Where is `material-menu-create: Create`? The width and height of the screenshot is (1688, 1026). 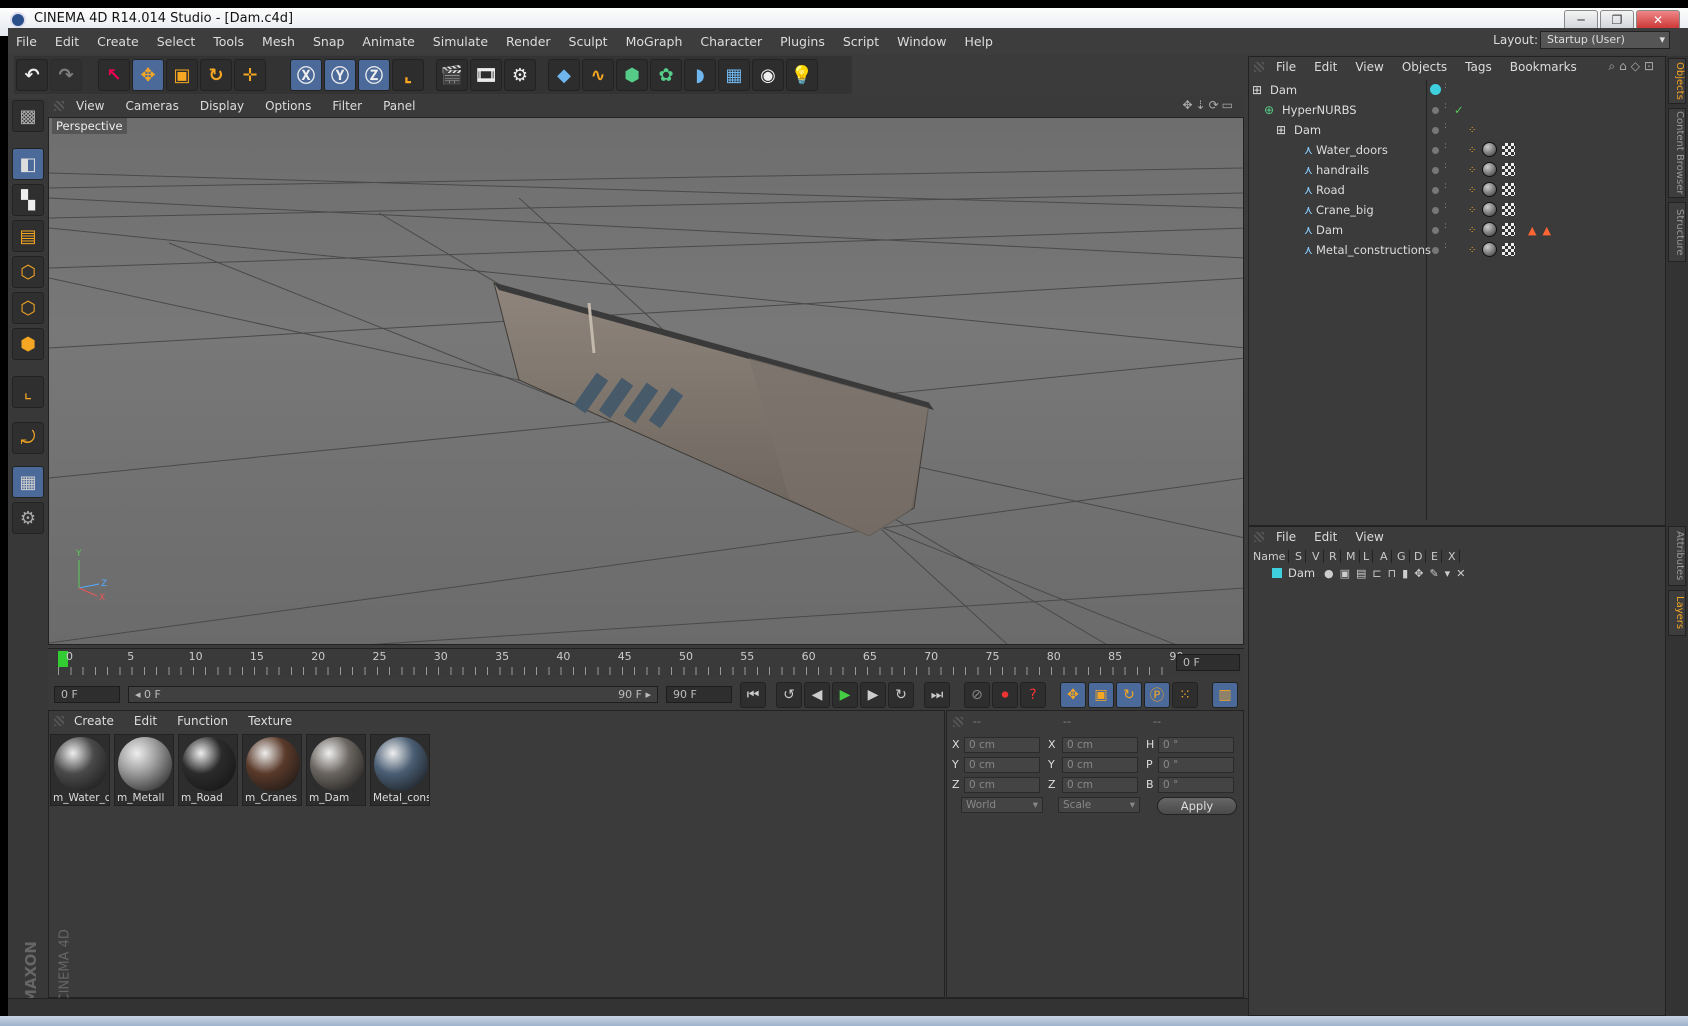 material-menu-create: Create is located at coordinates (94, 721).